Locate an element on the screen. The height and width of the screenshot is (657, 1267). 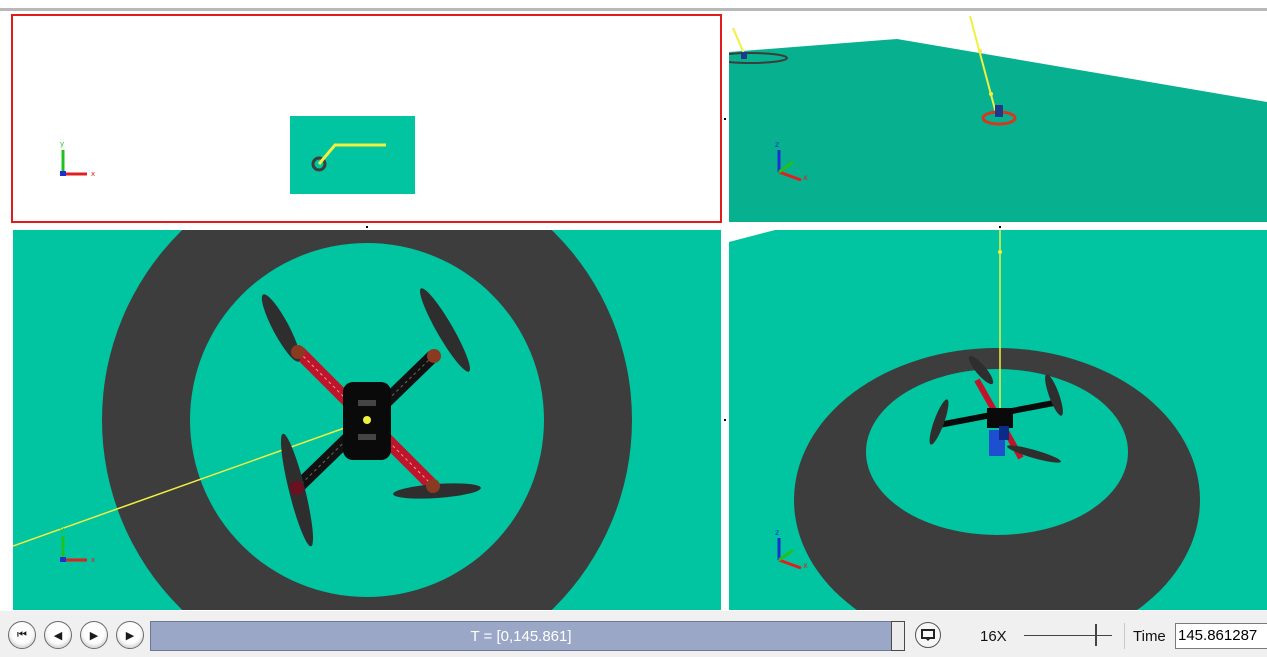
step-back-icon: ◀ is located at coordinates (58, 635).